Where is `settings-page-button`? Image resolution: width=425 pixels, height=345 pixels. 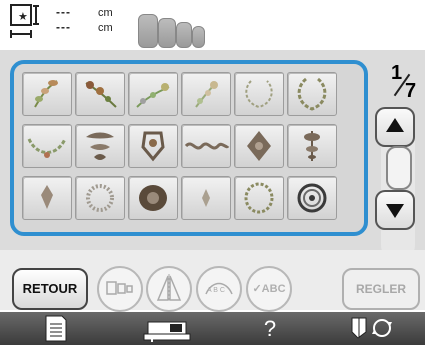
settings-page-button is located at coordinates (55, 328).